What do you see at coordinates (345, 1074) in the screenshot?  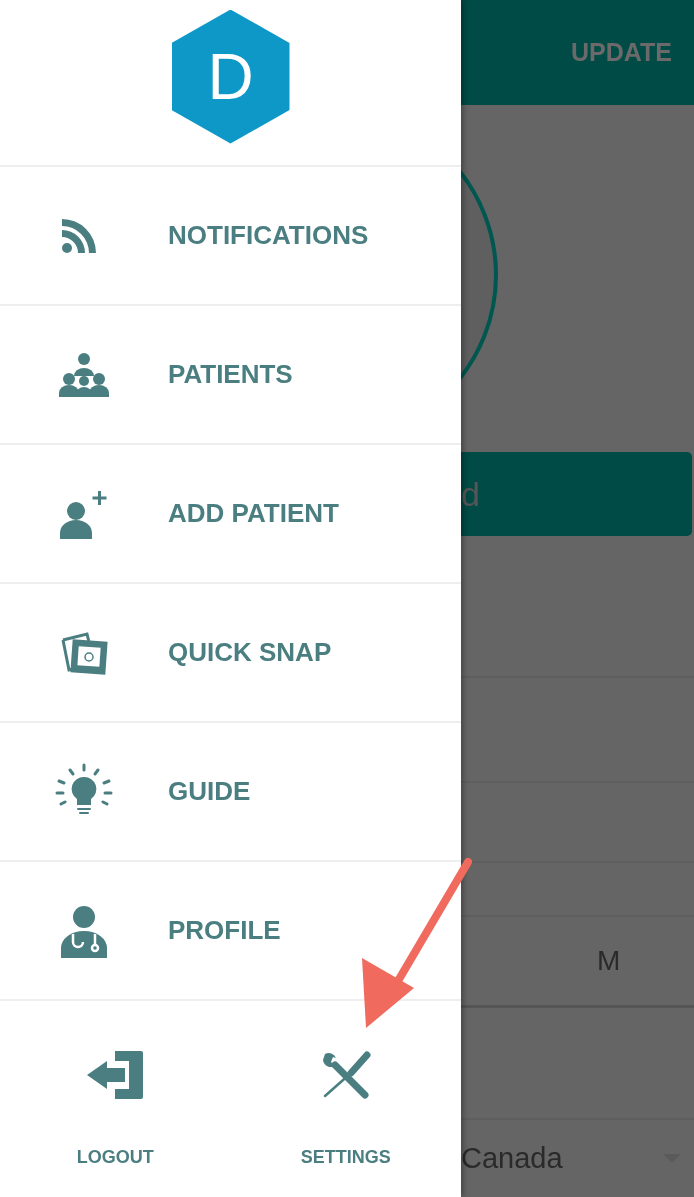 I see `tools-icon` at bounding box center [345, 1074].